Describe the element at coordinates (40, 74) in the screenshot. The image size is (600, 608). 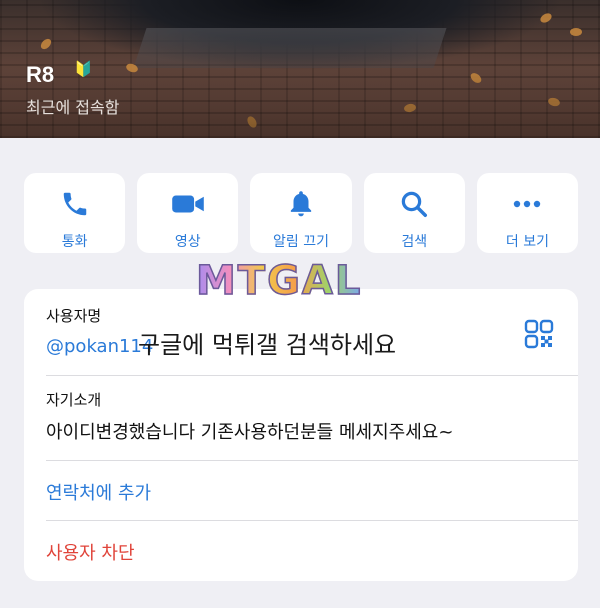
I see `profile-name: R8` at that location.